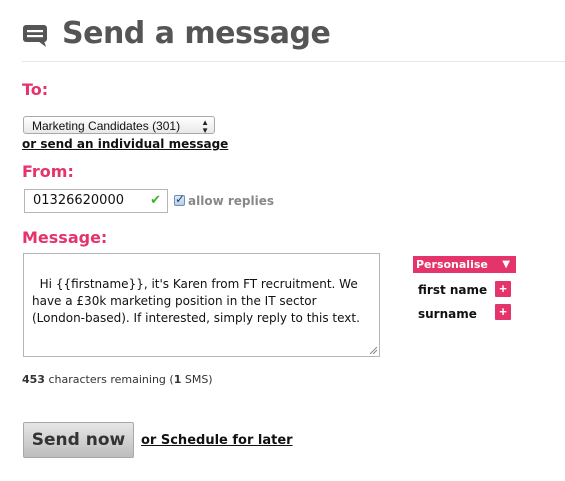 Image resolution: width=565 pixels, height=481 pixels. I want to click on add-first-name-button: +, so click(503, 289).